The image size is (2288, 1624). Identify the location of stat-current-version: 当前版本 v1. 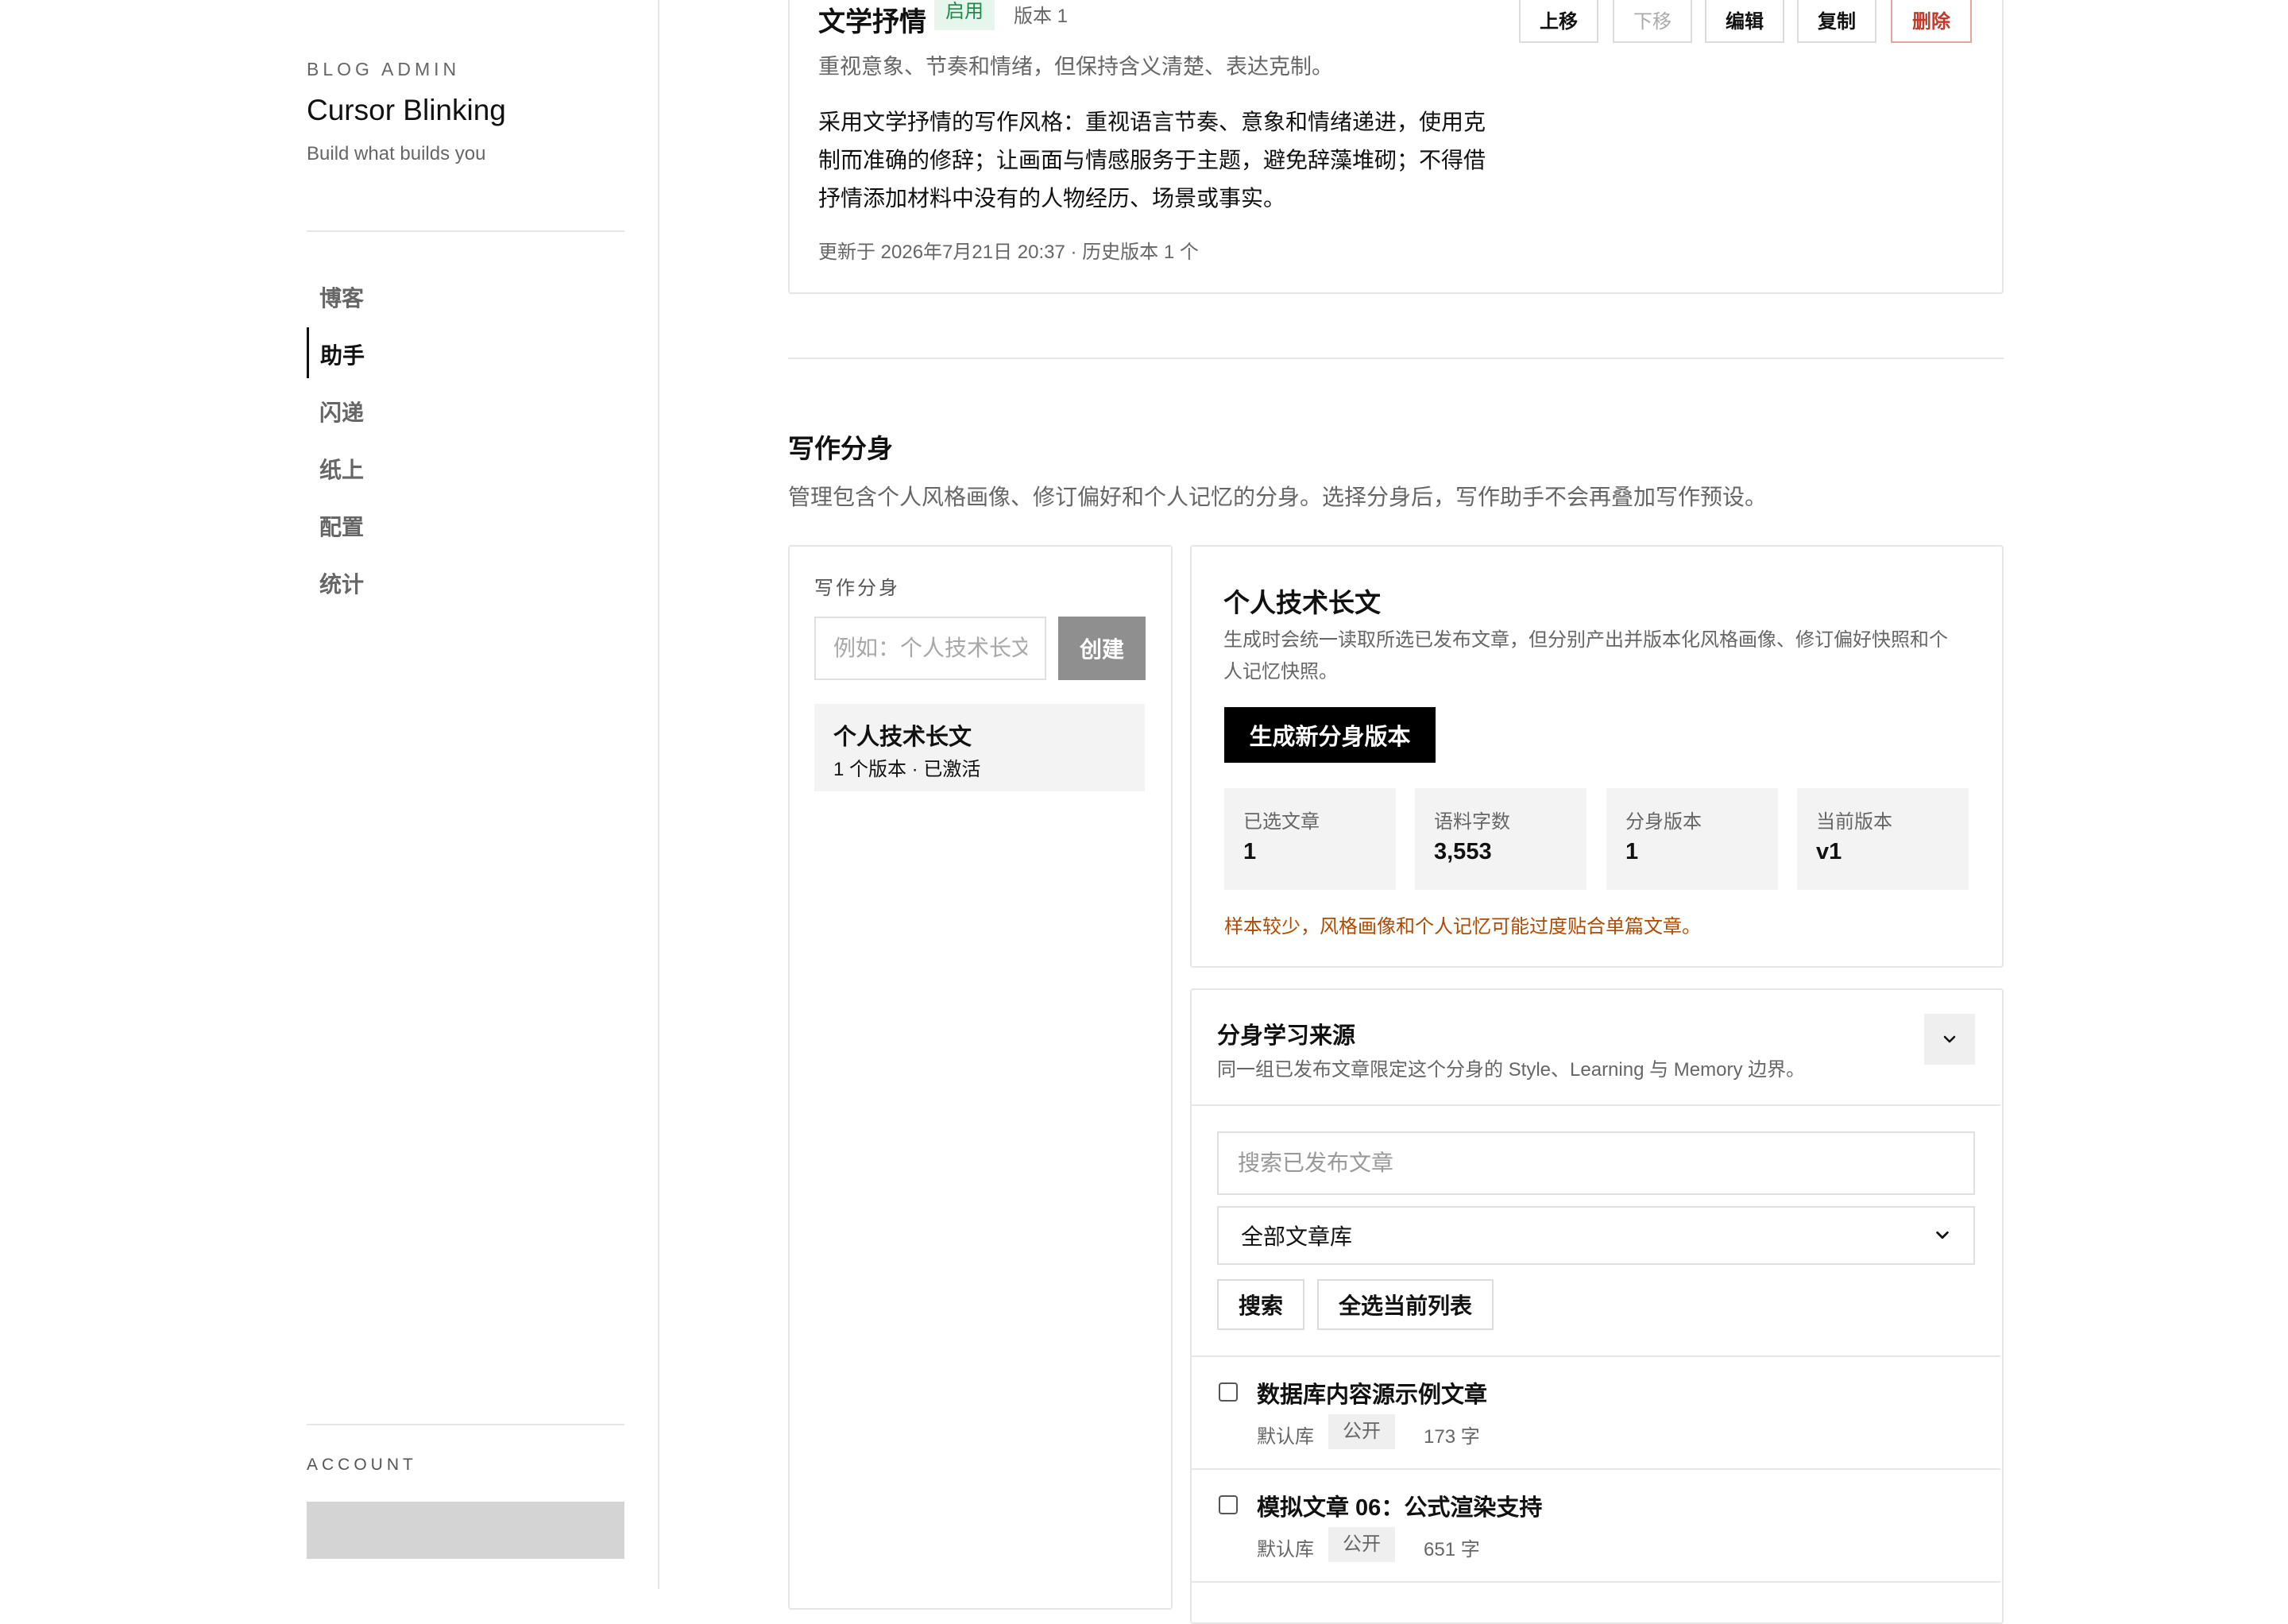
(1883, 839).